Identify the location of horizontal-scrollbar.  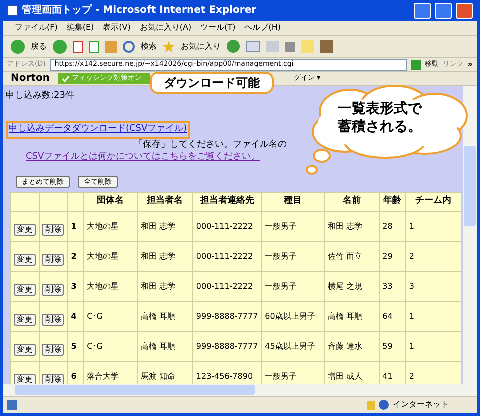
(233, 390).